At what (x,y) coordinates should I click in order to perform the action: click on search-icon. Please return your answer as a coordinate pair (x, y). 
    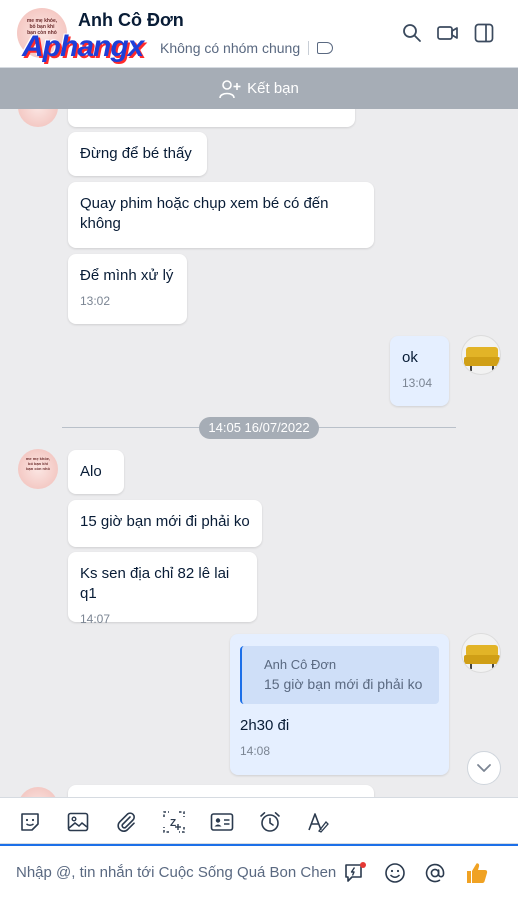
    Looking at the image, I should click on (412, 33).